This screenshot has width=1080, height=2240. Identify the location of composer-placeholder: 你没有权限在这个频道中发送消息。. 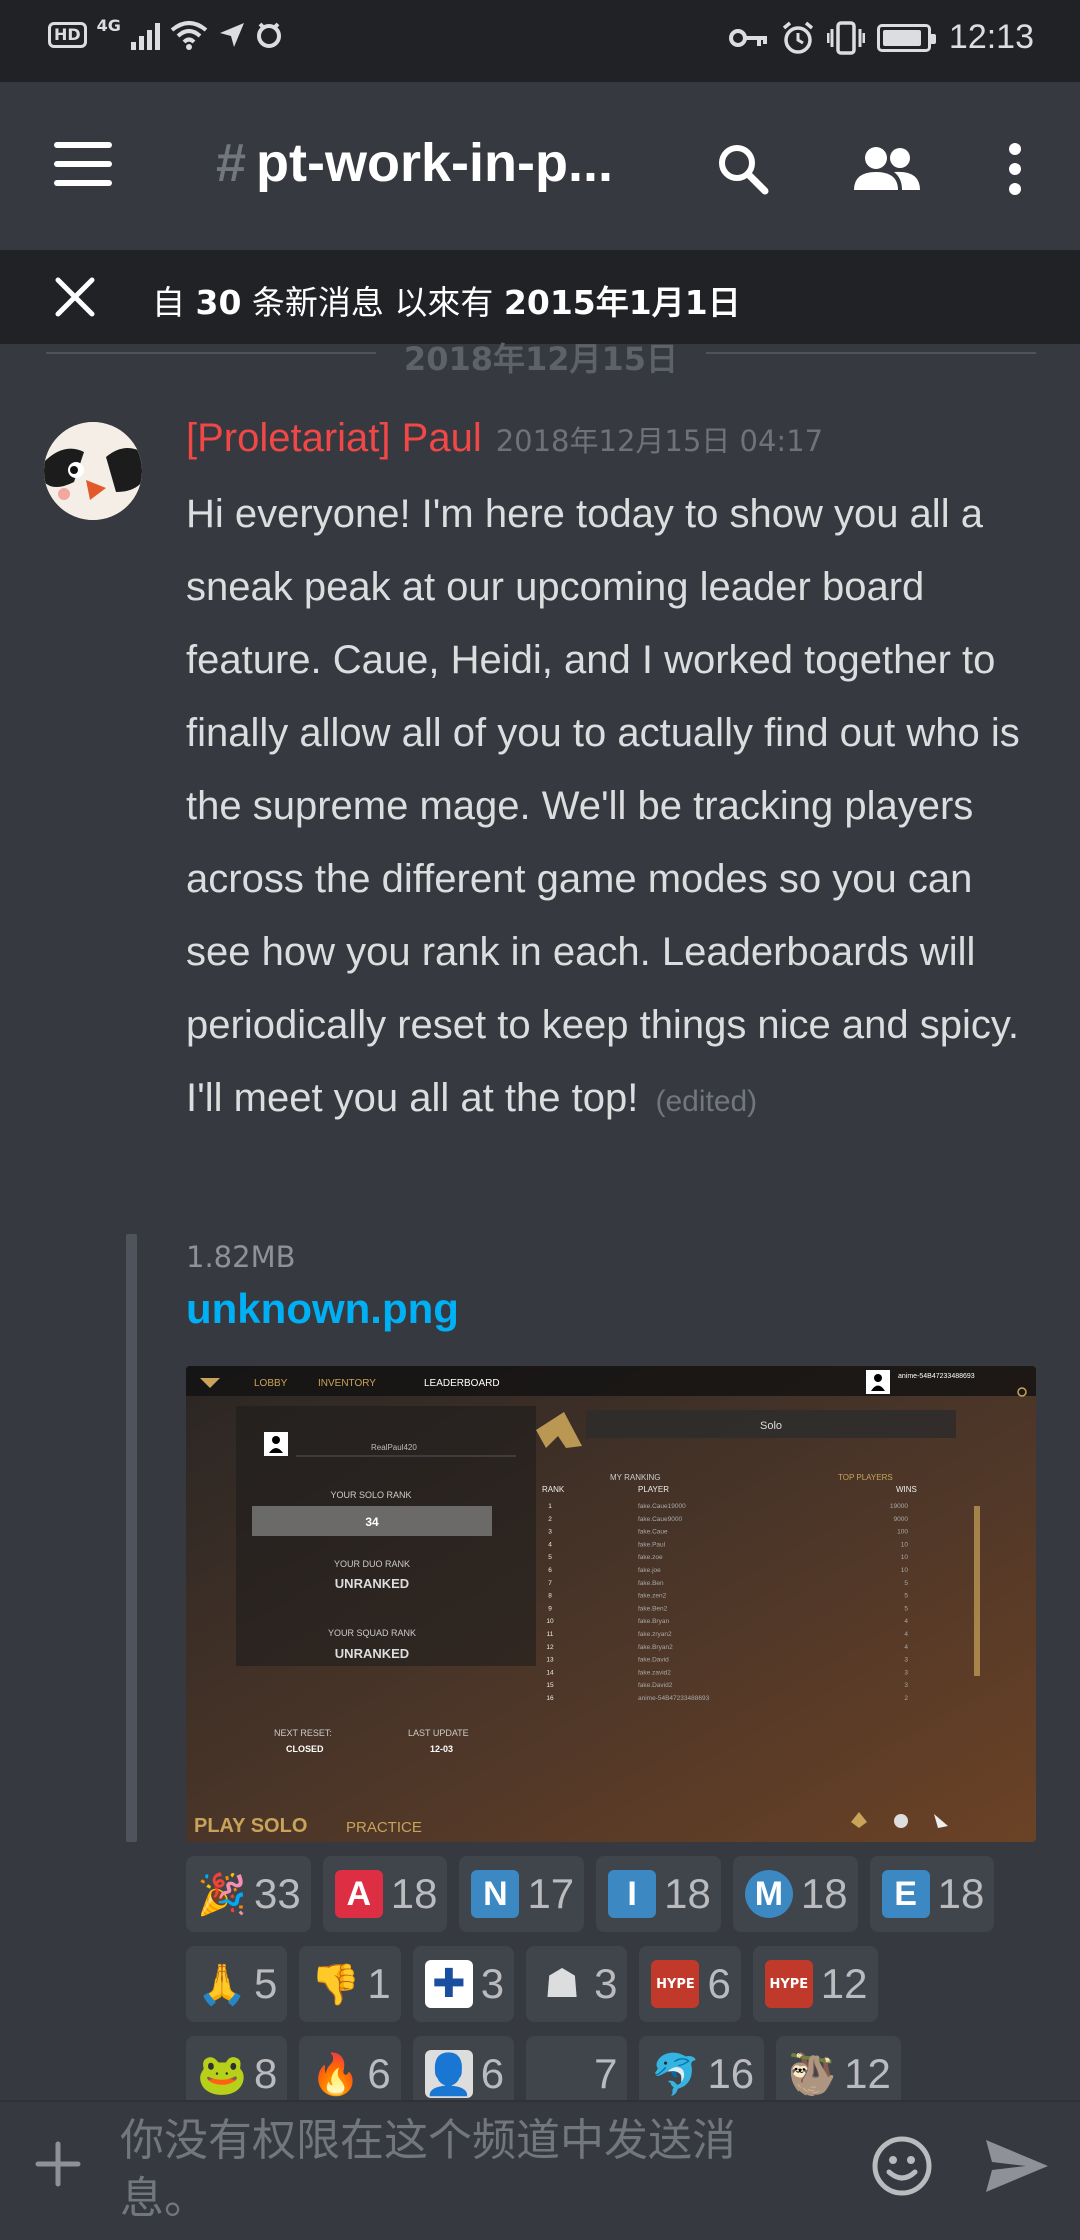
(470, 2170).